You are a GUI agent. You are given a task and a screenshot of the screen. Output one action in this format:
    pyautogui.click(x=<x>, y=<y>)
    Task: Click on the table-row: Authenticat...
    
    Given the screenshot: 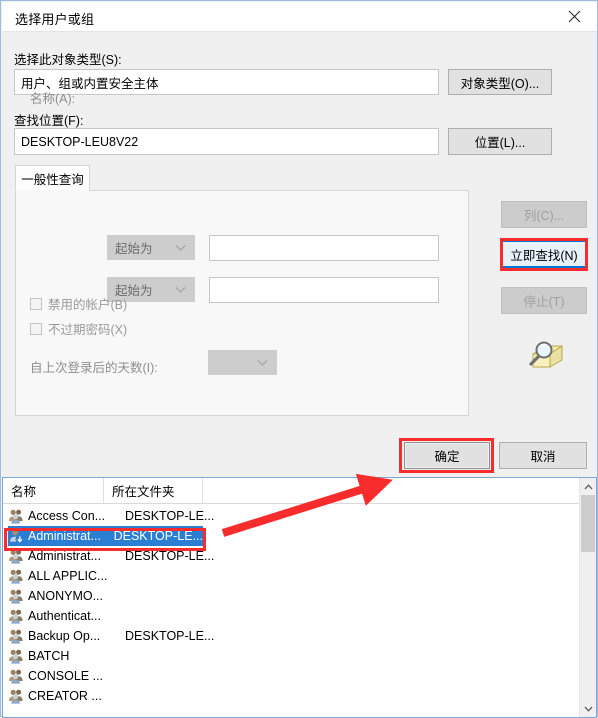 What is the action you would take?
    pyautogui.click(x=299, y=616)
    